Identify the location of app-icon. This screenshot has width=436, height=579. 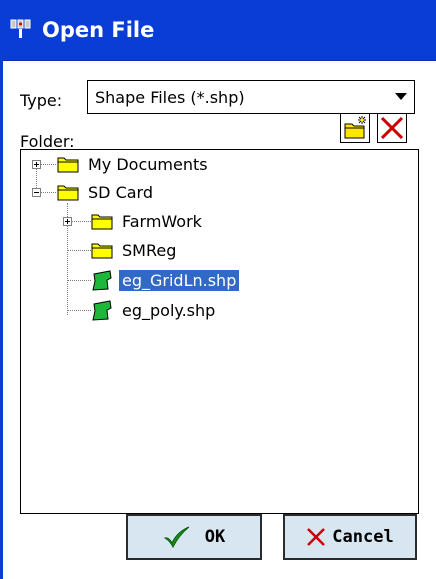
(22, 30).